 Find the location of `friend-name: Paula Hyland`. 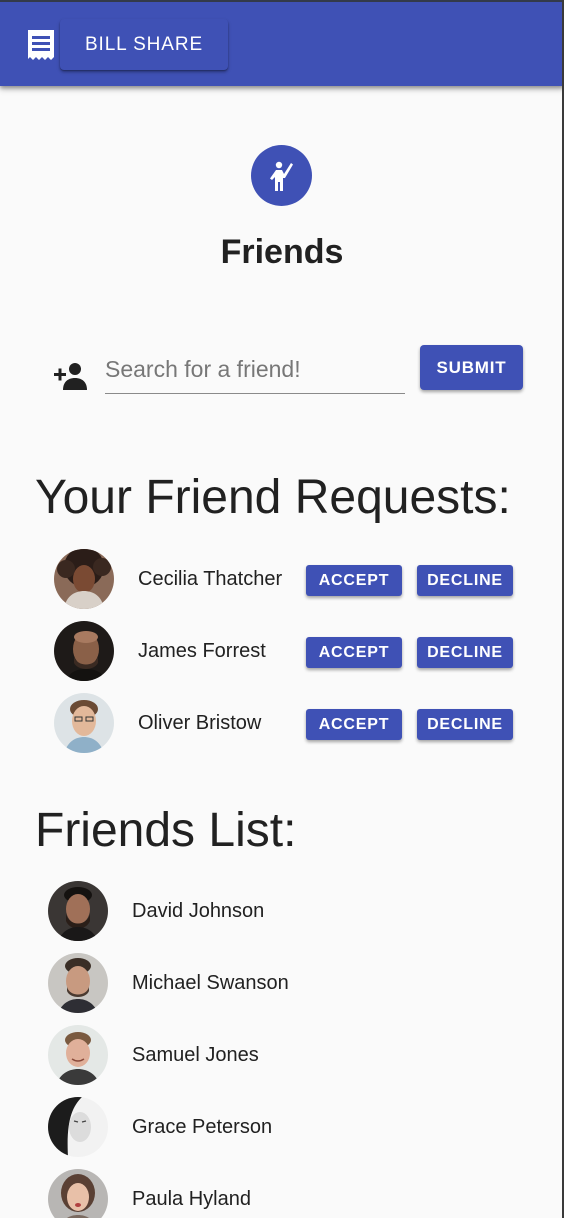

friend-name: Paula Hyland is located at coordinates (191, 1199).